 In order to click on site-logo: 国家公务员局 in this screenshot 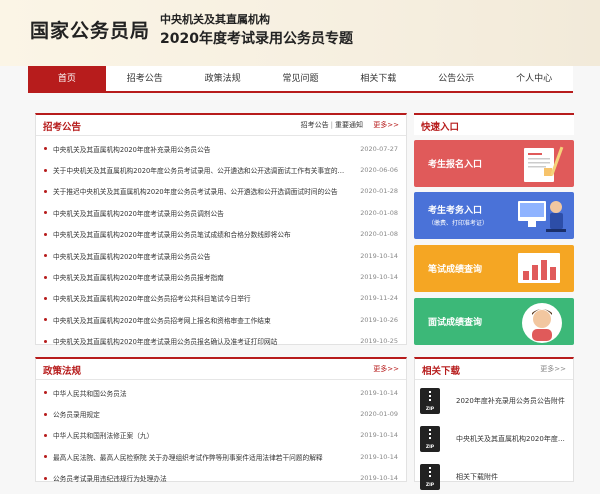, I will do `click(90, 29)`.